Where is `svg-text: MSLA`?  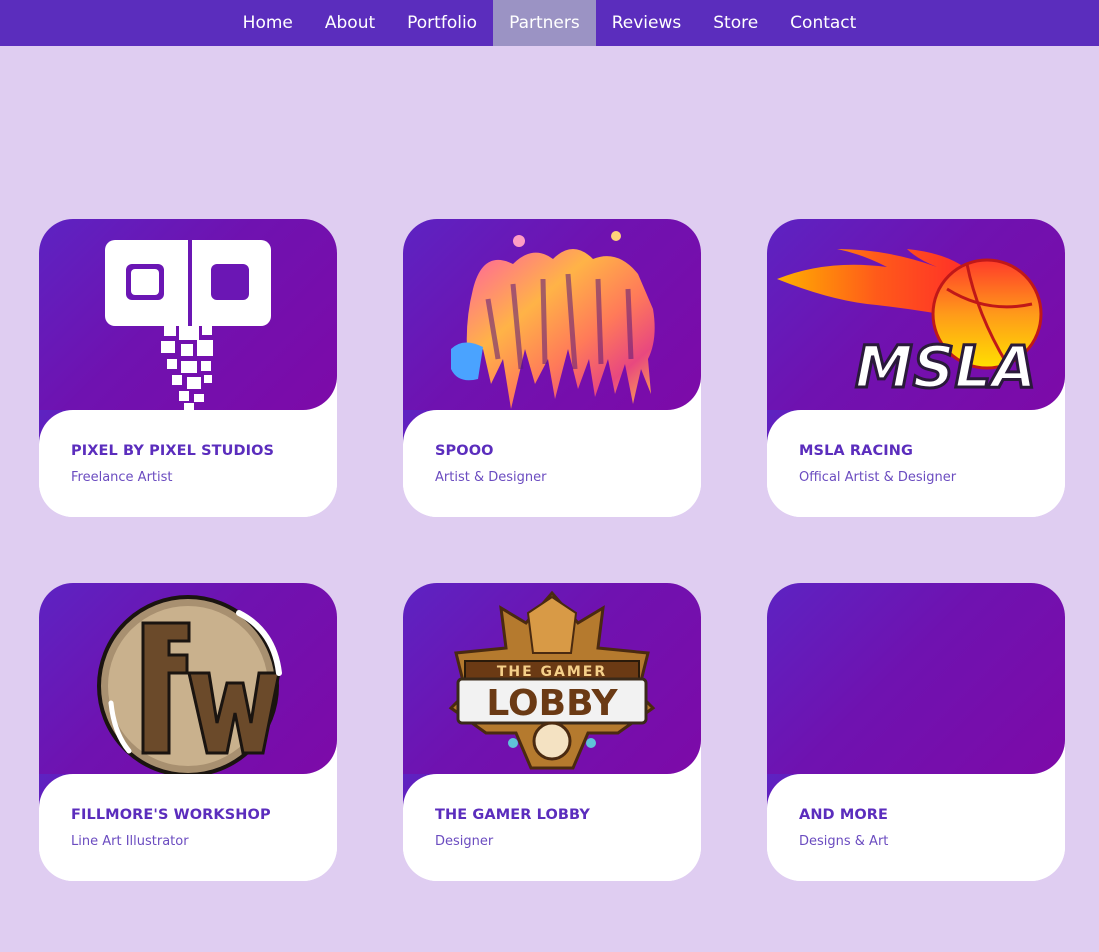 svg-text: MSLA is located at coordinates (945, 367).